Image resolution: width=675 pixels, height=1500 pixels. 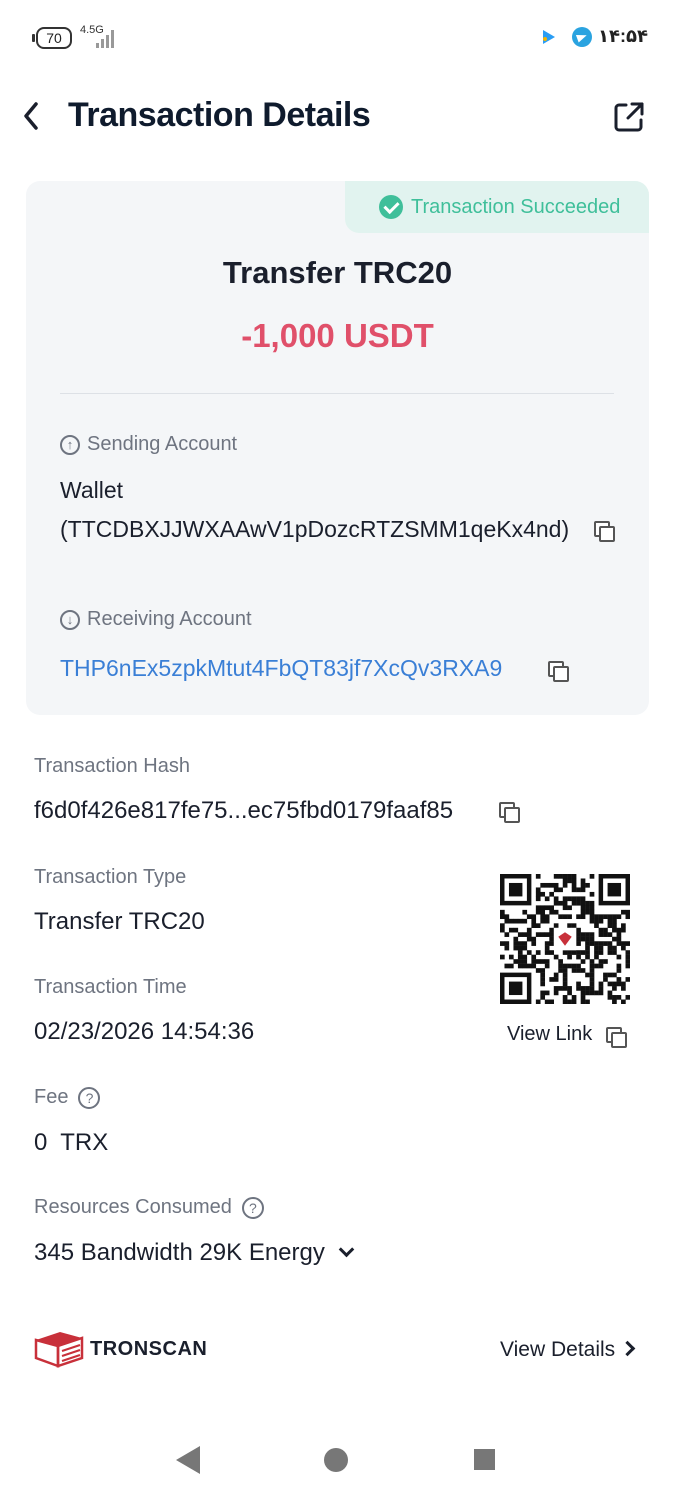 What do you see at coordinates (623, 36) in the screenshot?
I see `clock: ۱۴:۵۴` at bounding box center [623, 36].